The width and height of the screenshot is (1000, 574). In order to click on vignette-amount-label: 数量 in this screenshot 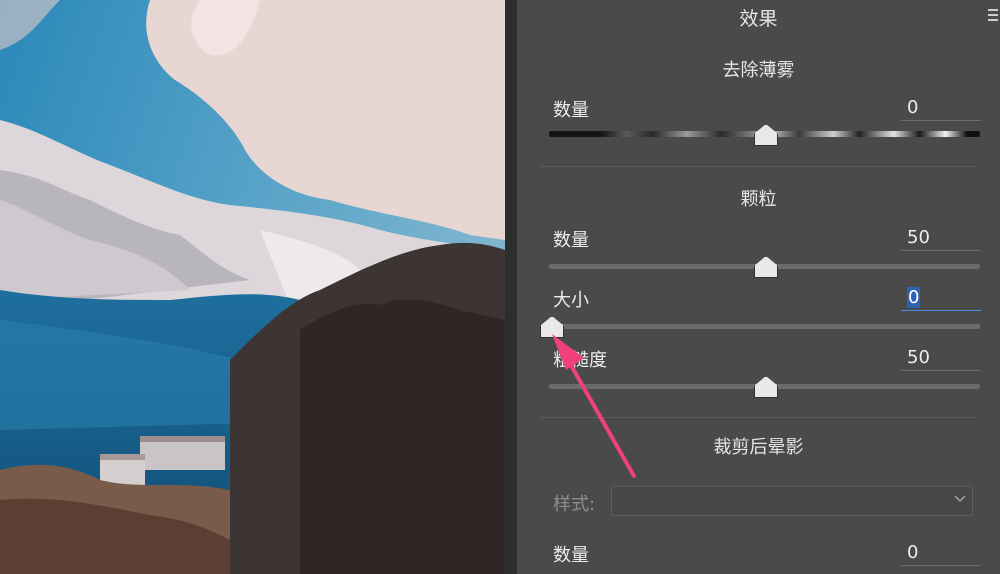, I will do `click(571, 555)`.